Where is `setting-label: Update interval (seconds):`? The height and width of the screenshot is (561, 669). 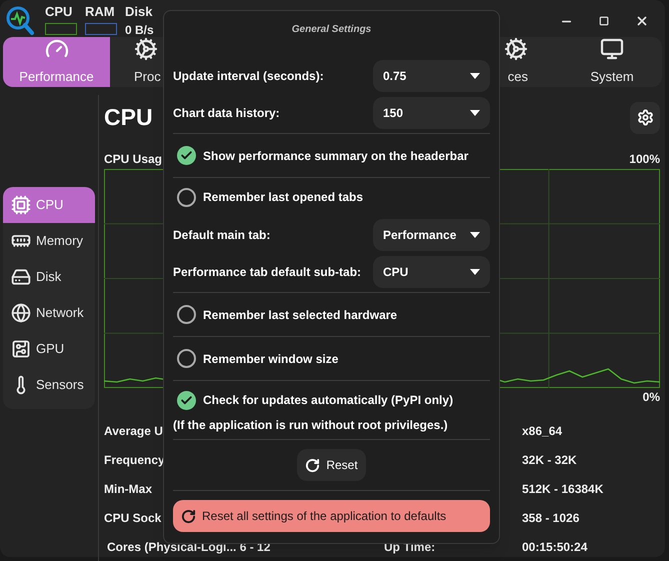
setting-label: Update interval (seconds): is located at coordinates (248, 76).